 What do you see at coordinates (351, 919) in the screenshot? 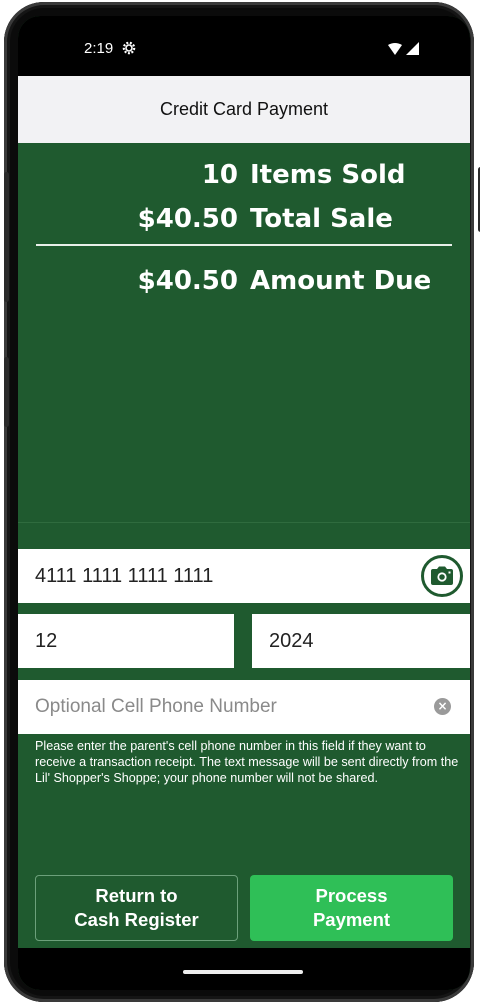
I see `process-button-line2: Payment` at bounding box center [351, 919].